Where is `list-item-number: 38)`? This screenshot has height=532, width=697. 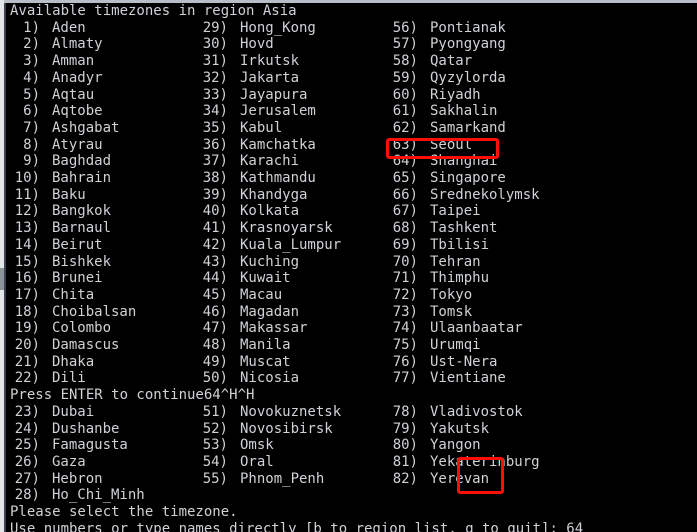 list-item-number: 38) is located at coordinates (215, 178).